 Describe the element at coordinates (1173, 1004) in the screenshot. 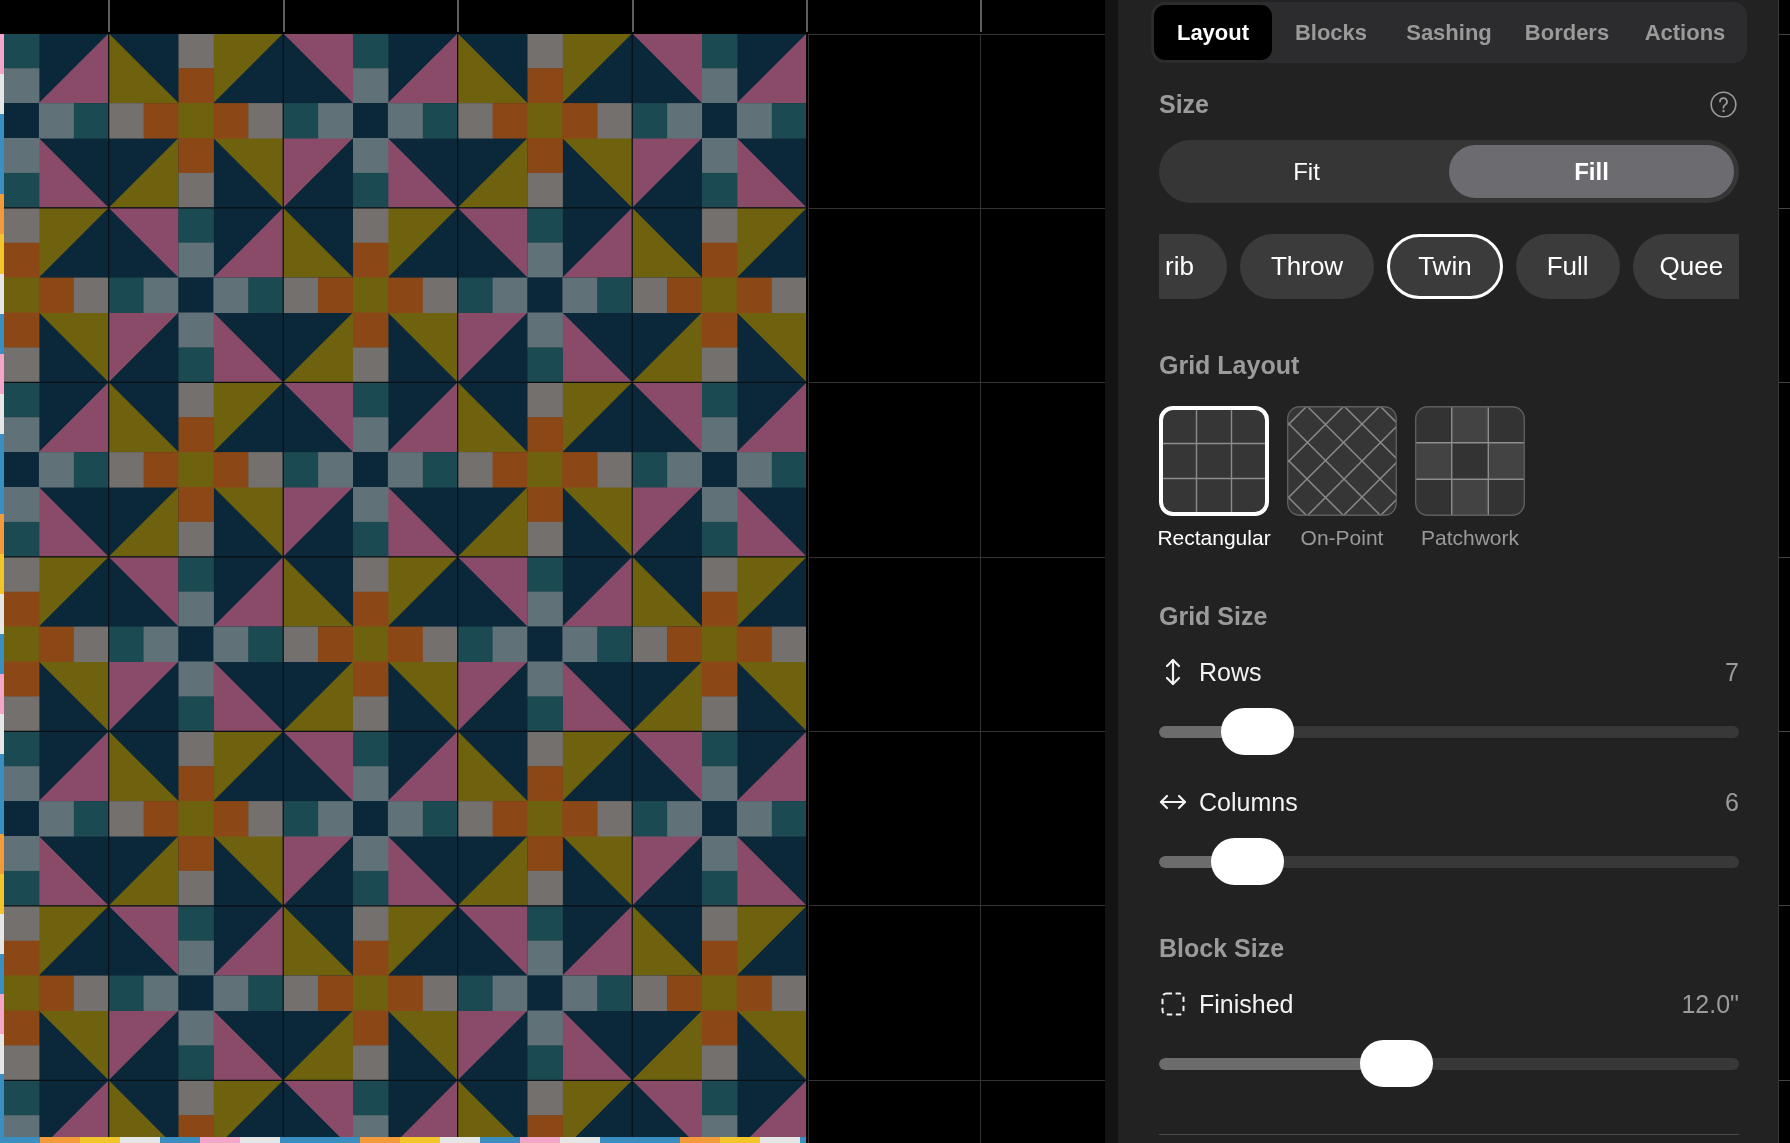

I see `dashed-square-icon` at that location.